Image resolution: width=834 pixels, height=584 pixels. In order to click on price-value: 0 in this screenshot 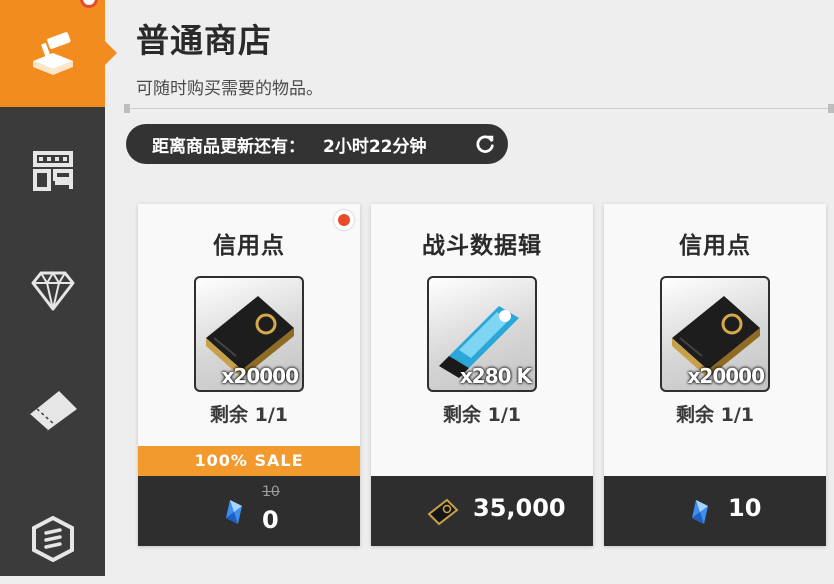, I will do `click(270, 520)`.